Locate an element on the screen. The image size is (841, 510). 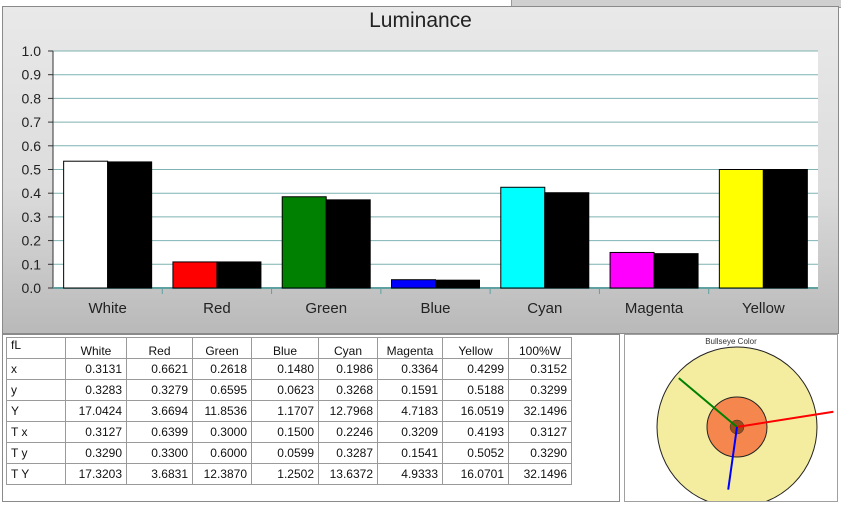
table-cell: 3.6694 is located at coordinates (159, 411).